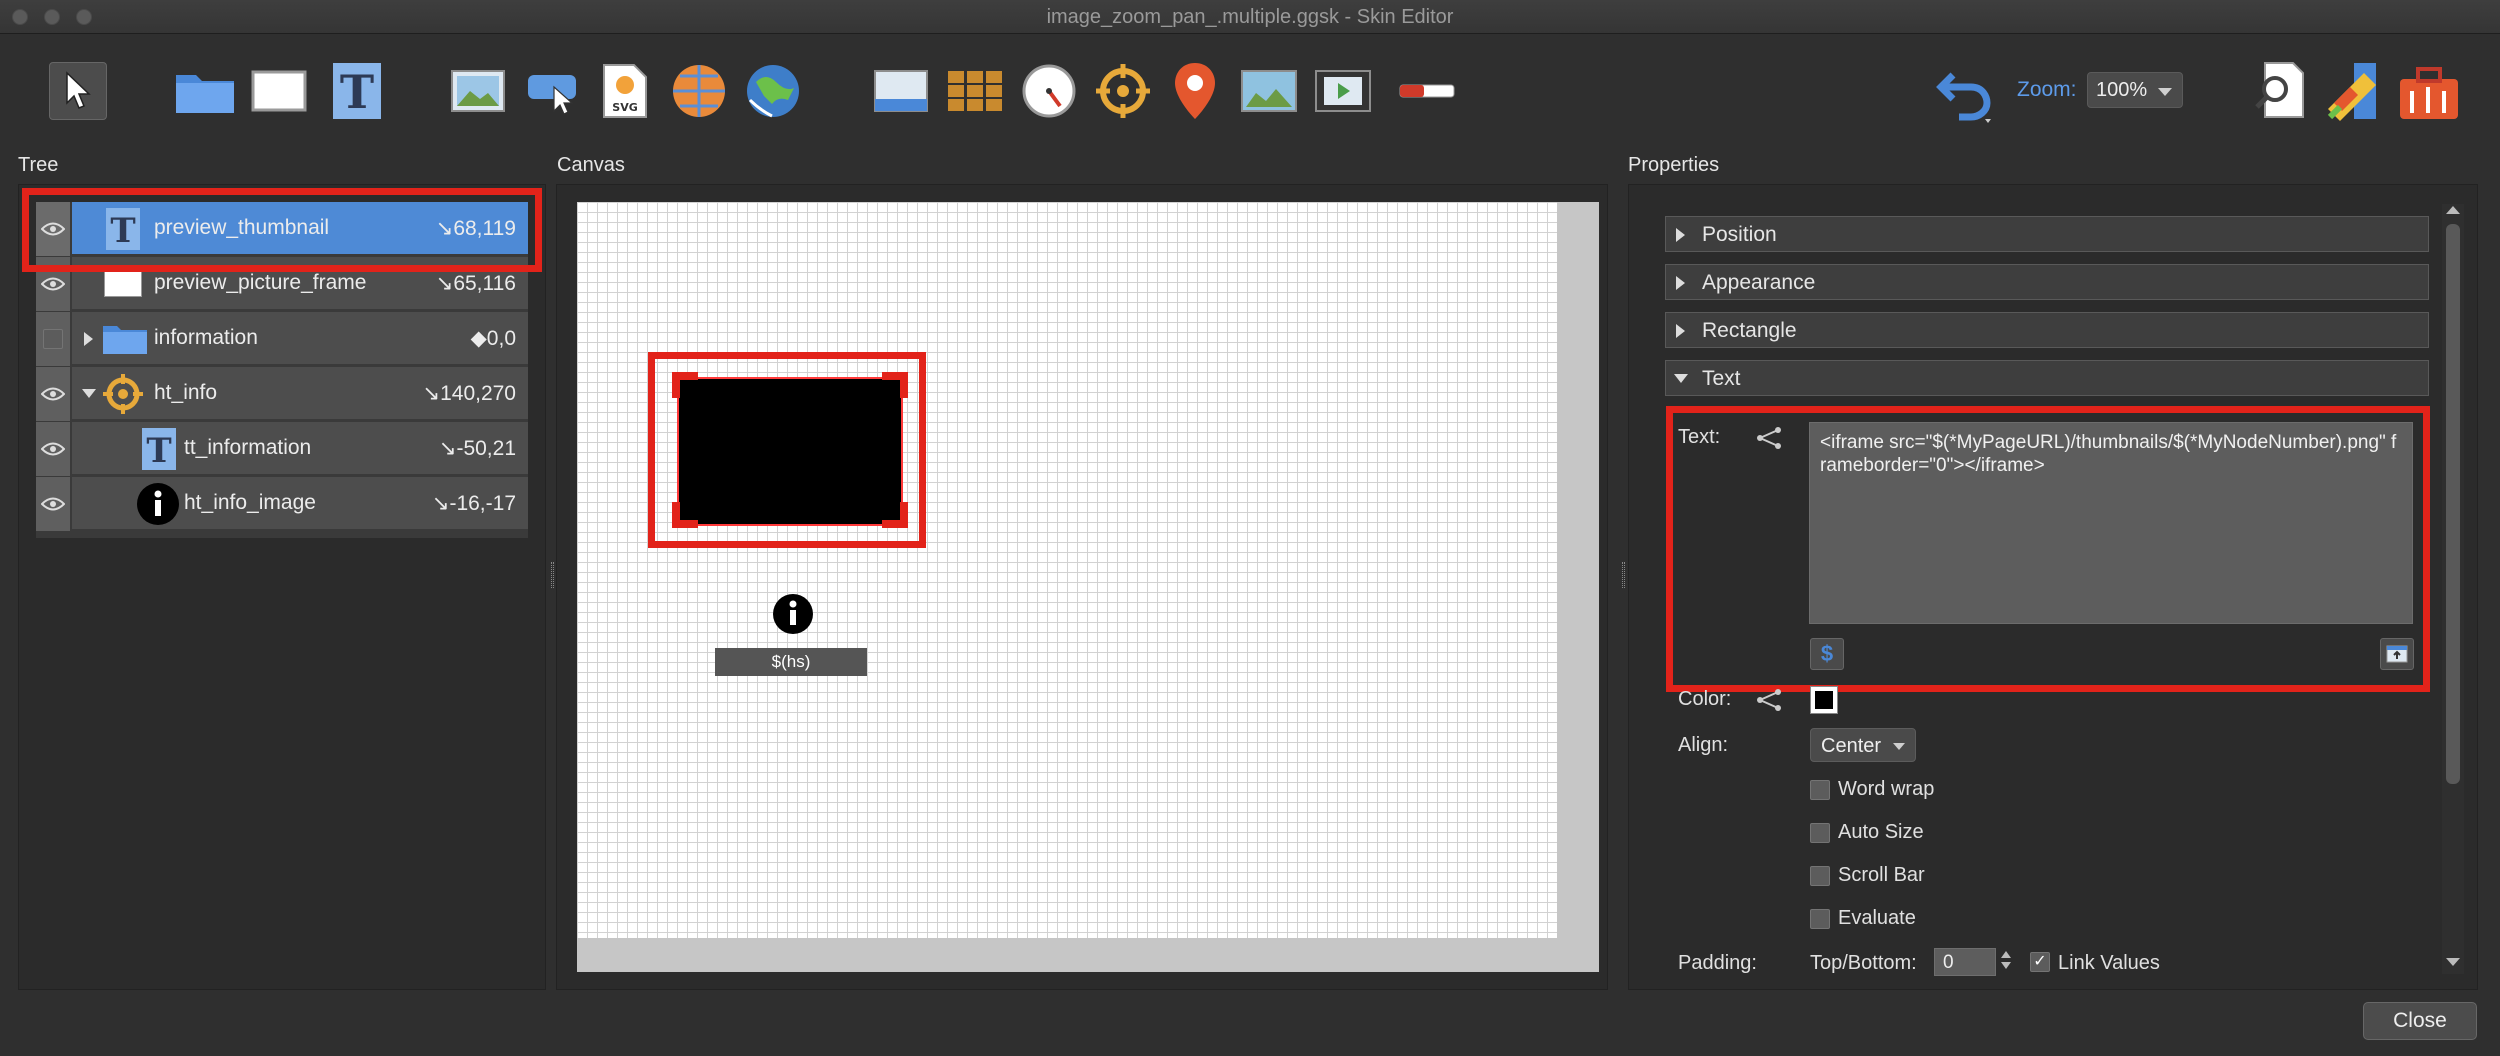 Image resolution: width=2500 pixels, height=1056 pixels. What do you see at coordinates (2040, 962) in the screenshot?
I see `link-values-checkbox: ✓` at bounding box center [2040, 962].